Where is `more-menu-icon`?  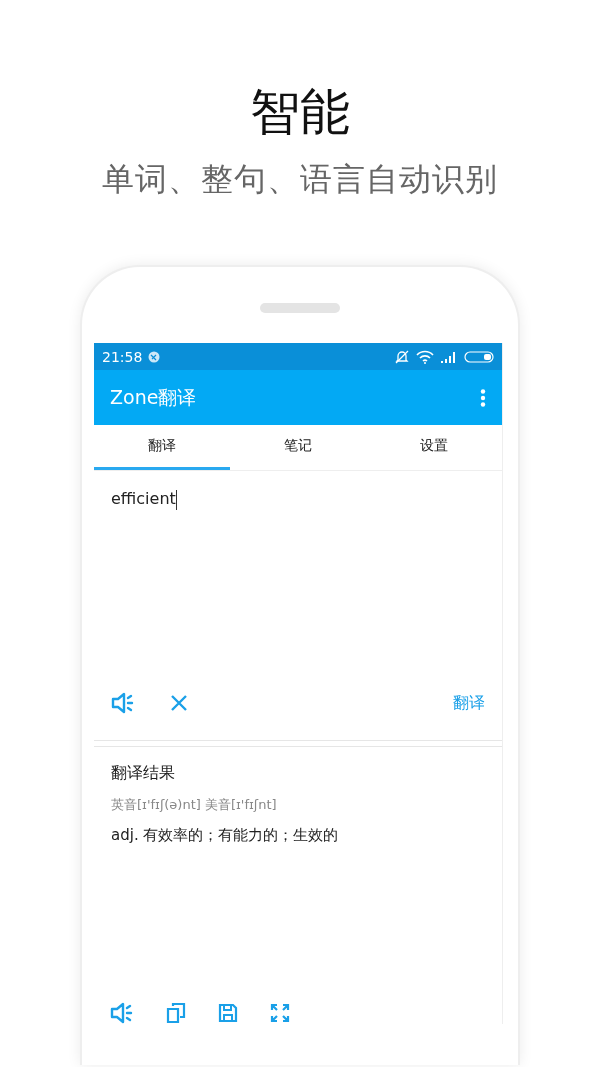 more-menu-icon is located at coordinates (483, 397).